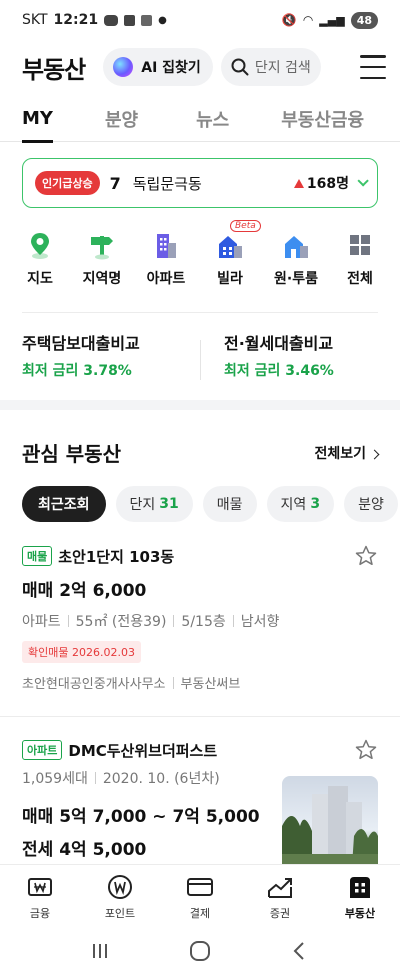  I want to click on meta-households: 1,059세대, so click(55, 779).